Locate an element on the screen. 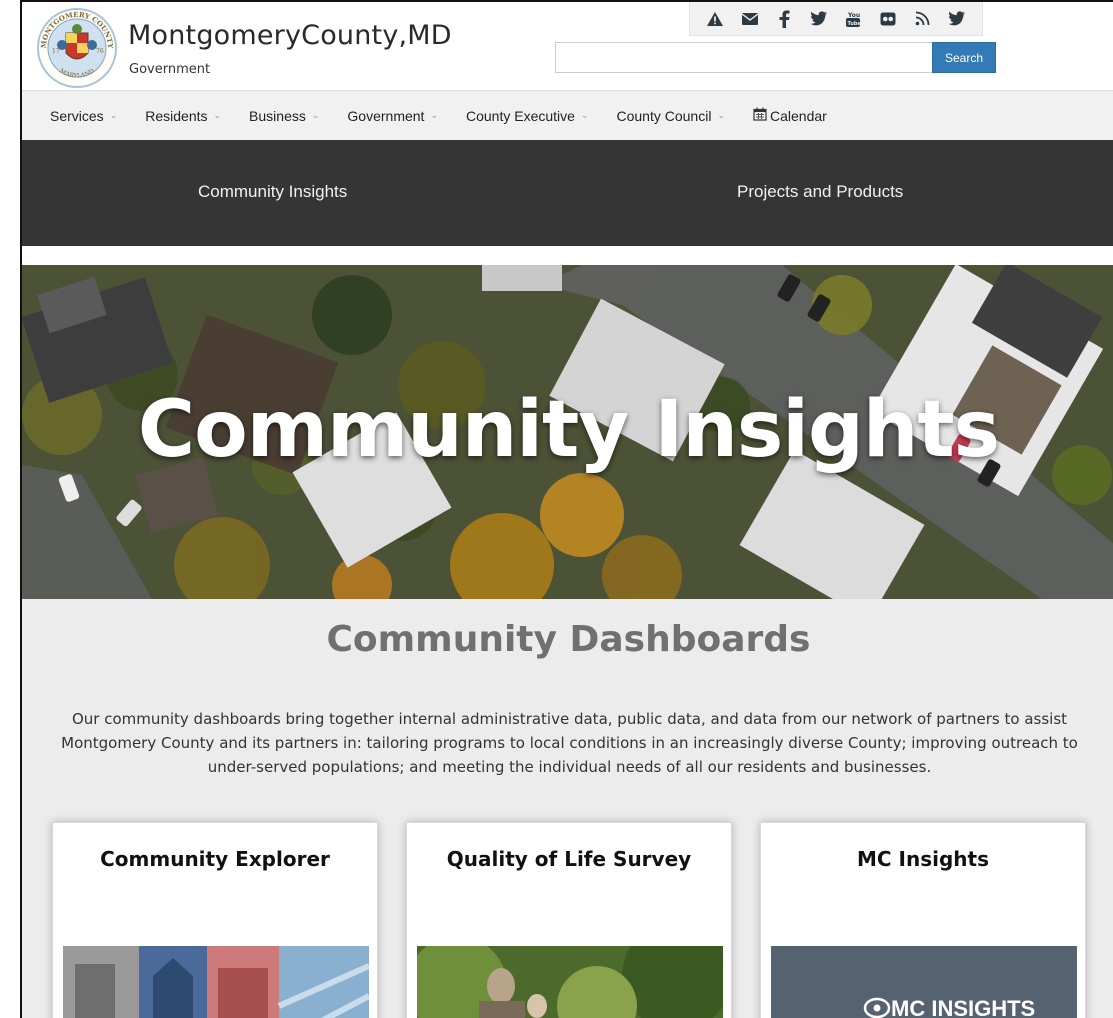  nav-item-business: Business ⌄ is located at coordinates (284, 116).